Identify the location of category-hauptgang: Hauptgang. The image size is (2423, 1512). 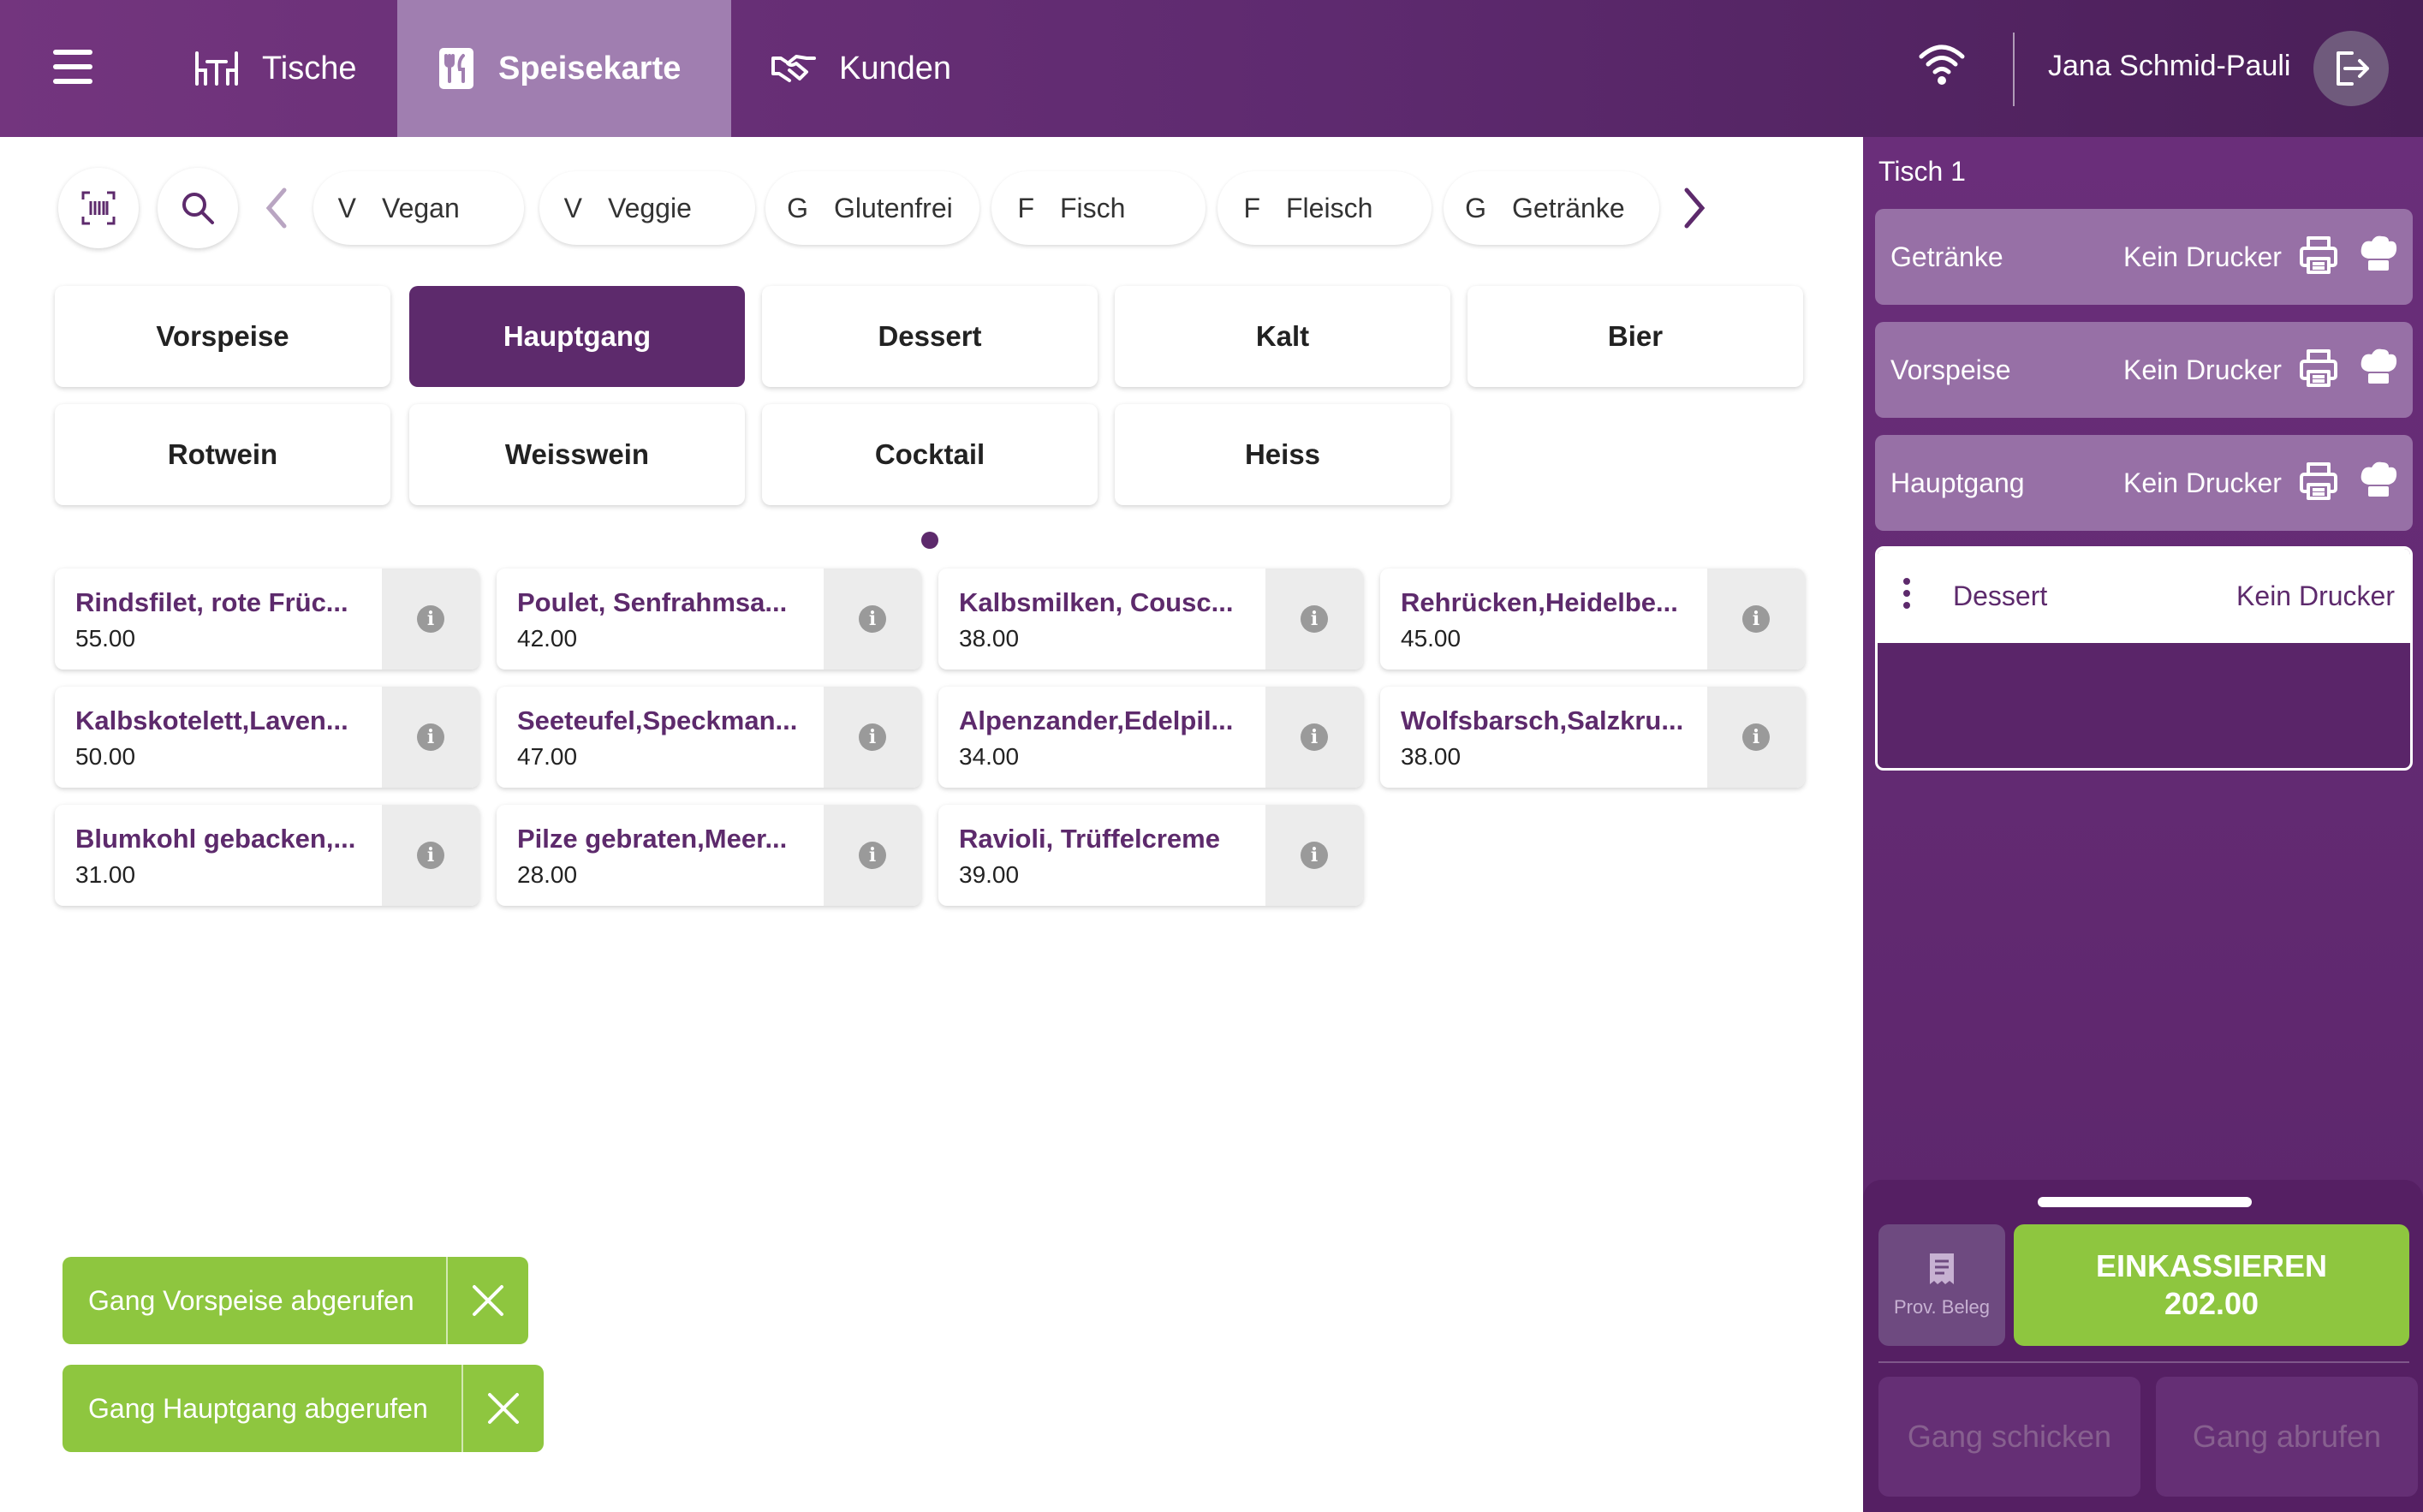
(577, 336).